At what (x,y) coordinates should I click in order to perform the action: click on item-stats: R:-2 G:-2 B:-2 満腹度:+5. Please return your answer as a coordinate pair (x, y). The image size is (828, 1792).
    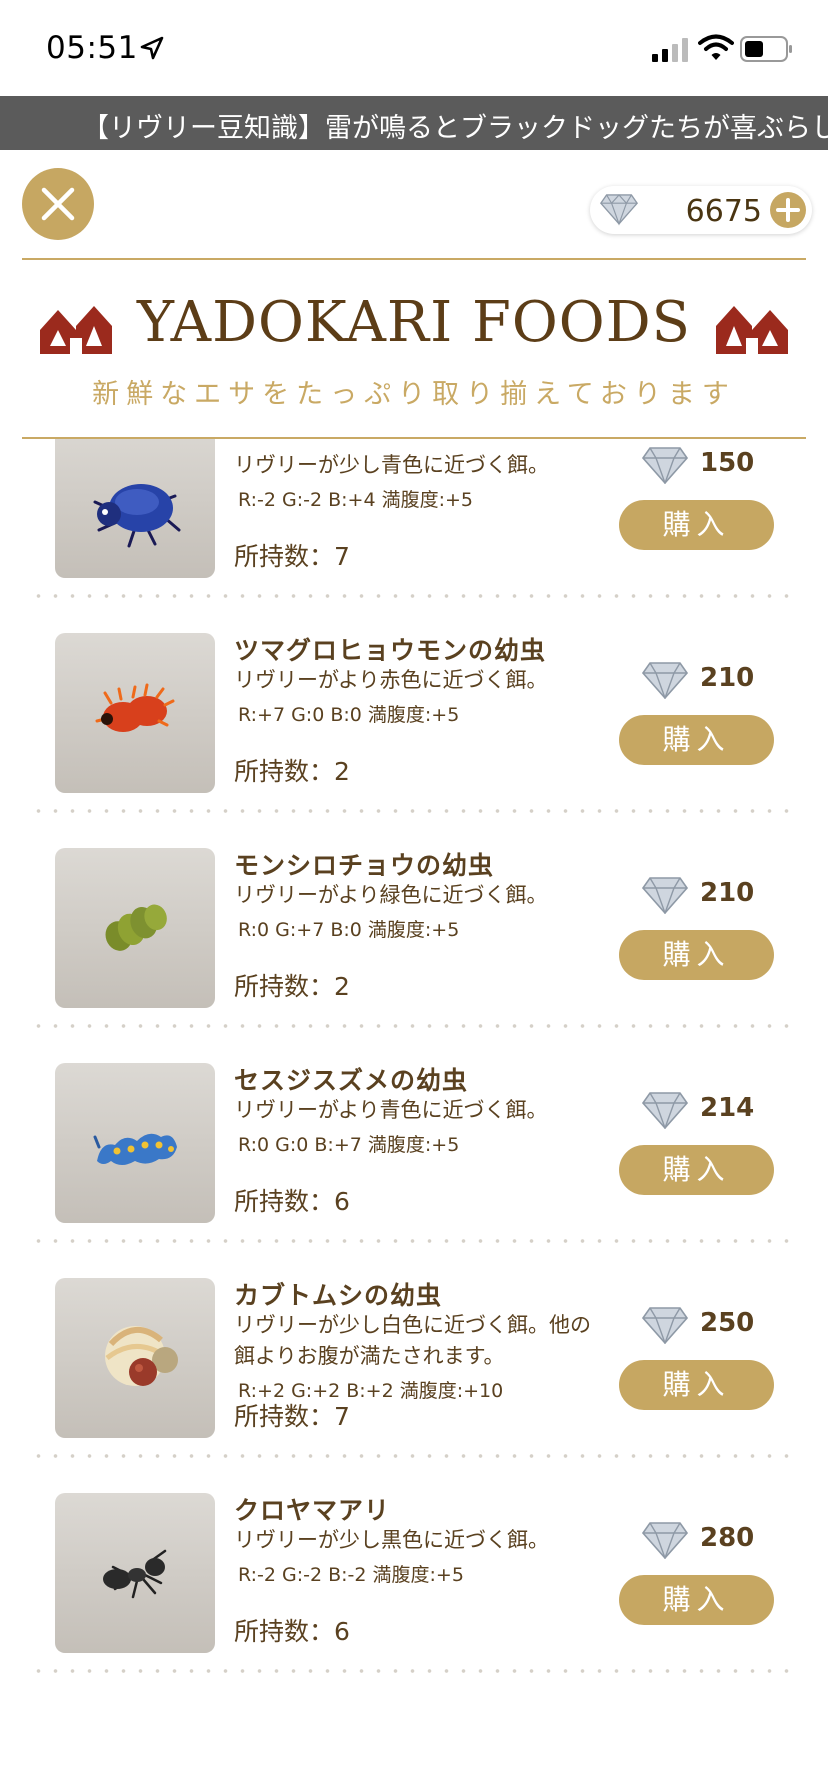
    Looking at the image, I should click on (351, 1575).